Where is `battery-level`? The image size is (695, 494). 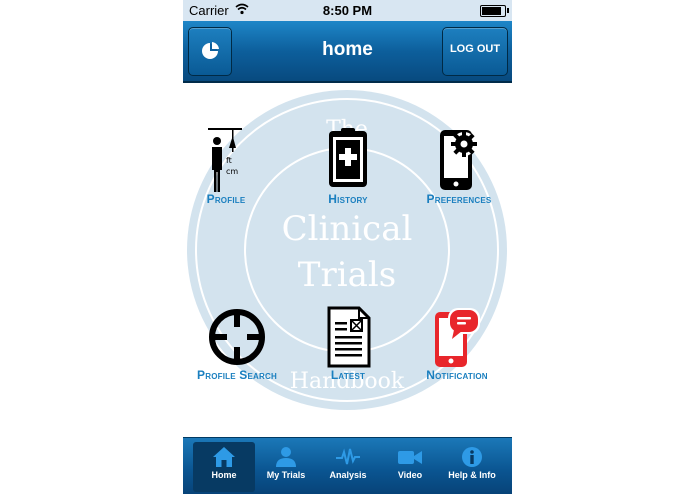
battery-level is located at coordinates (491, 11).